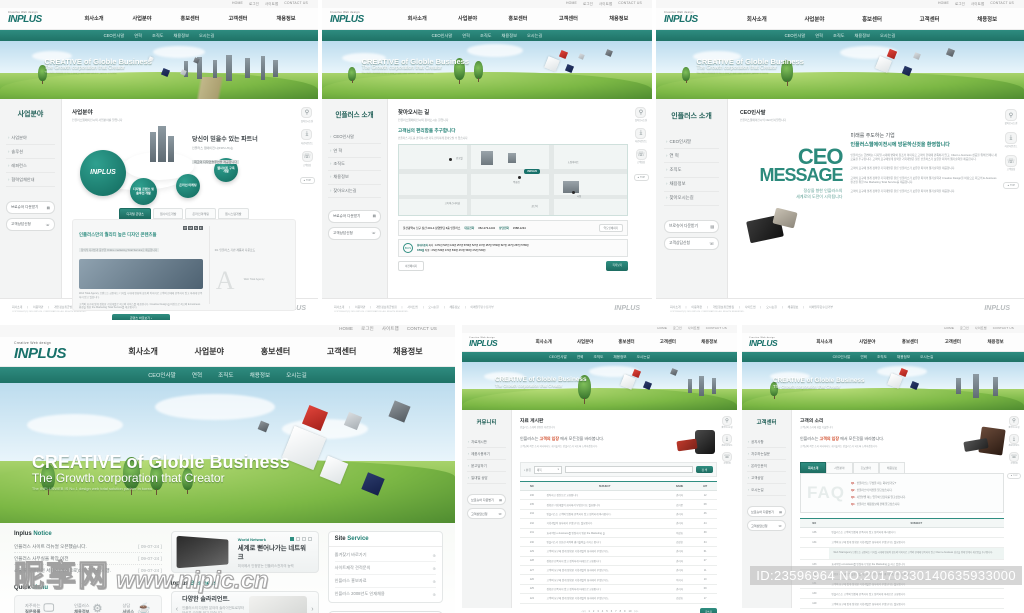 The image size is (1024, 613). I want to click on scroll-top-button-faq: ▲ TOP, so click(1014, 476).